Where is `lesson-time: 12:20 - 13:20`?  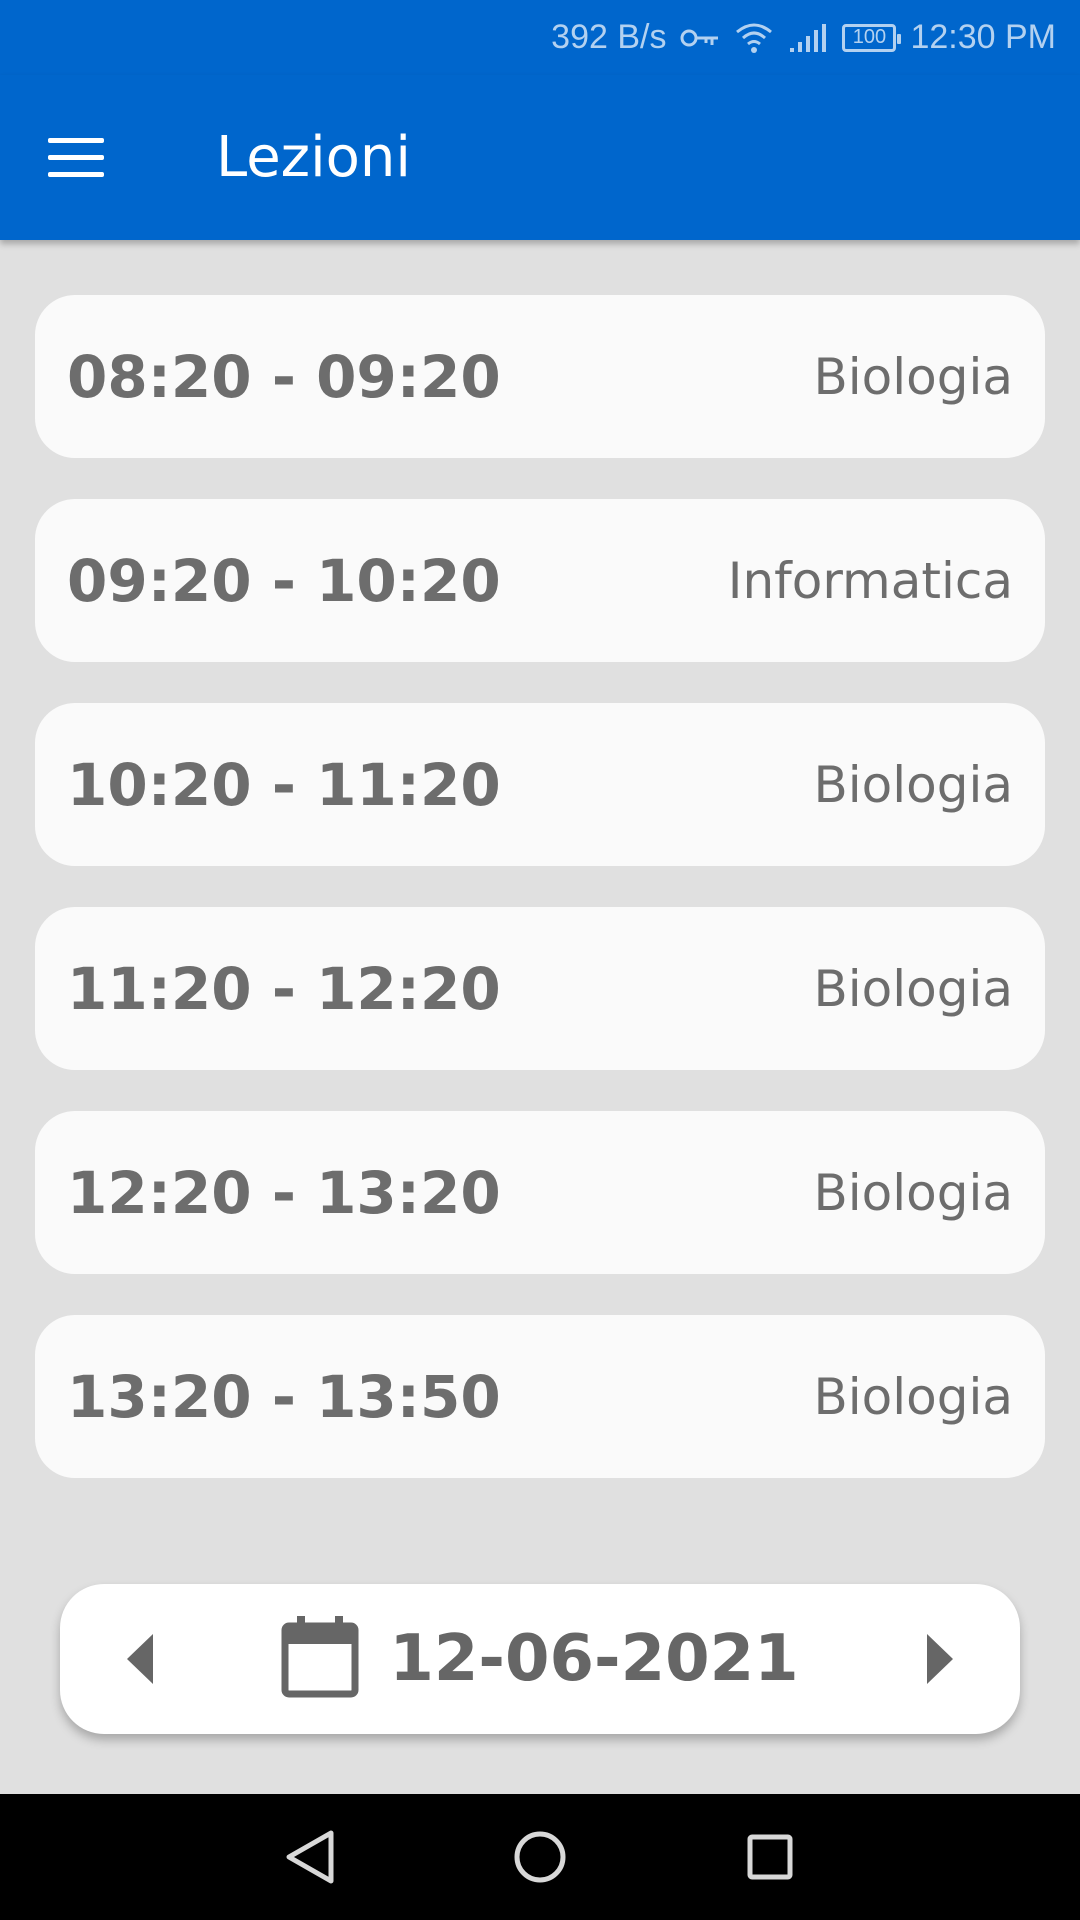
lesson-time: 12:20 - 13:20 is located at coordinates (284, 1192).